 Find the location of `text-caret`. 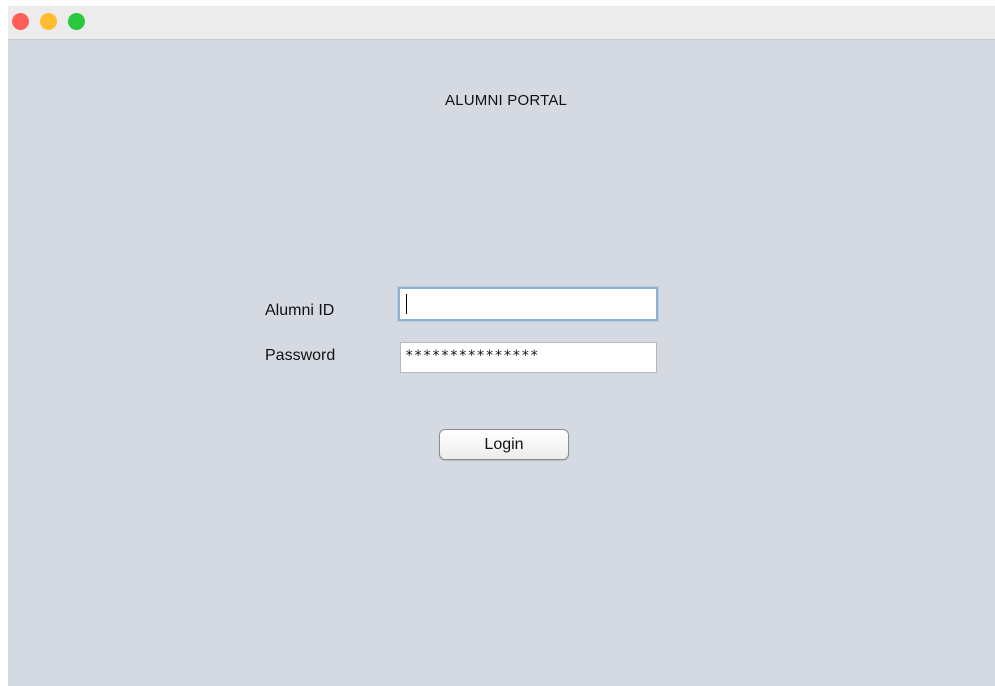

text-caret is located at coordinates (406, 304).